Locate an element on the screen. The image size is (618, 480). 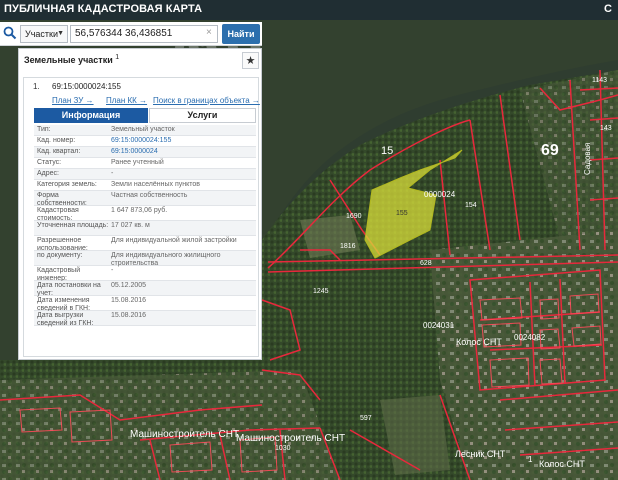
map-label-143: 143 is located at coordinates (606, 128).